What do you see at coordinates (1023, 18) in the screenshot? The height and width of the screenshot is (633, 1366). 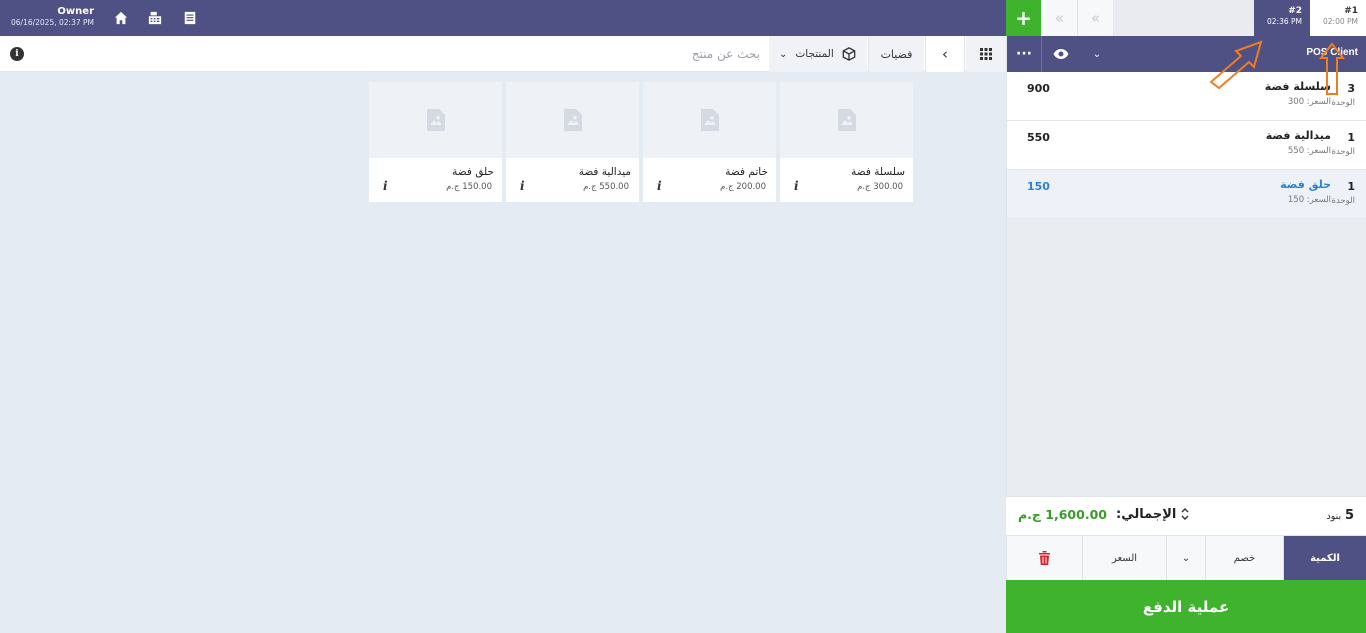 I see `add-order-button: +` at bounding box center [1023, 18].